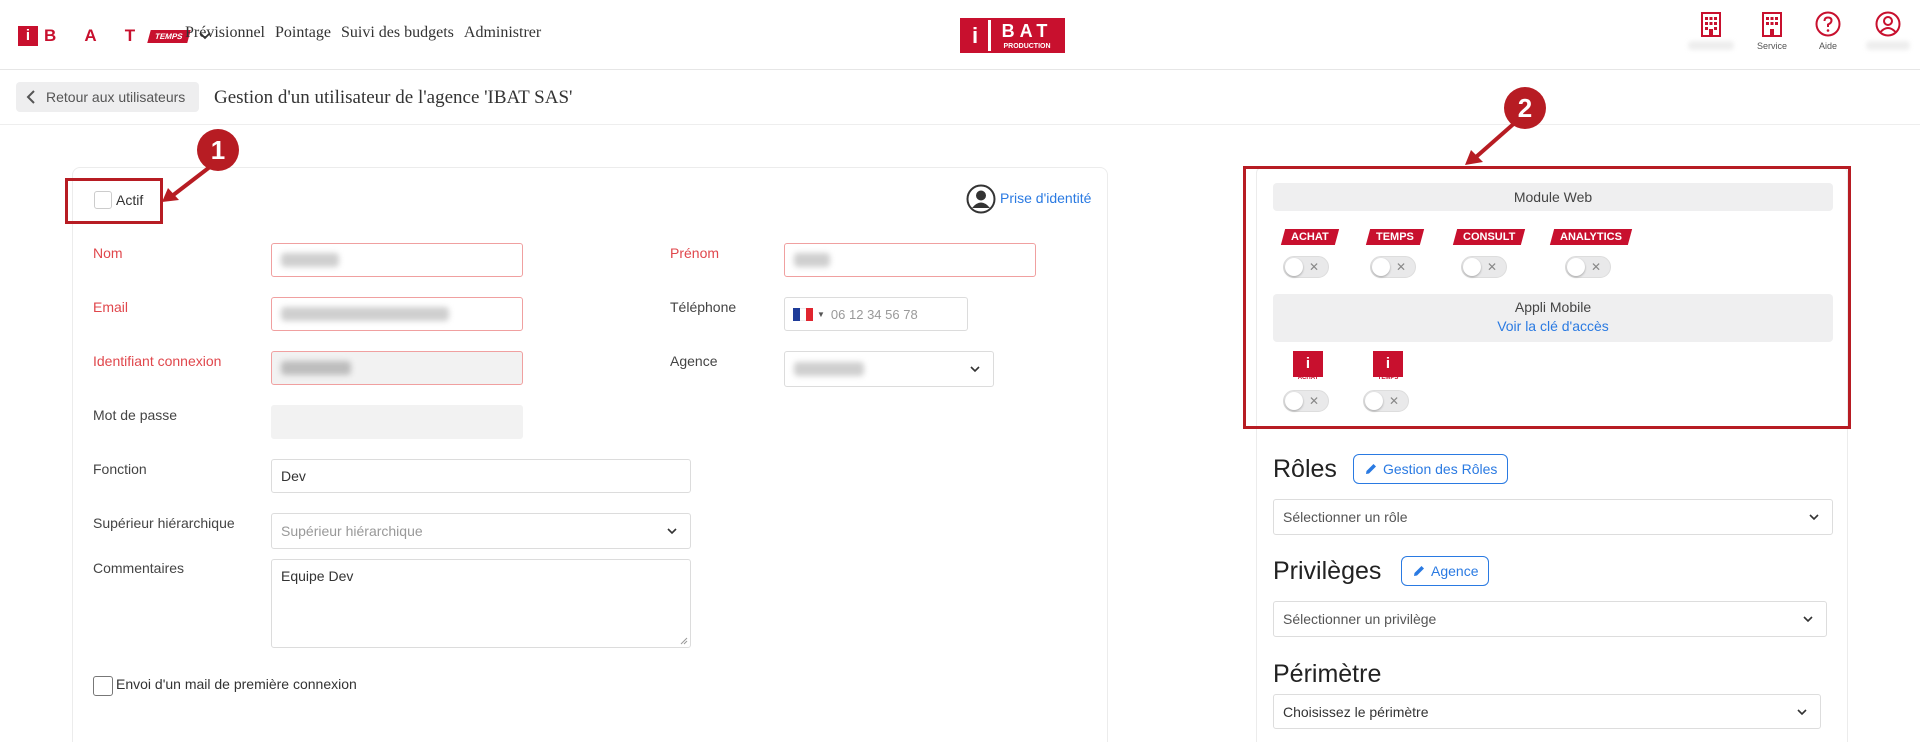 The height and width of the screenshot is (742, 1920). I want to click on prenom-value-blurred, so click(812, 260).